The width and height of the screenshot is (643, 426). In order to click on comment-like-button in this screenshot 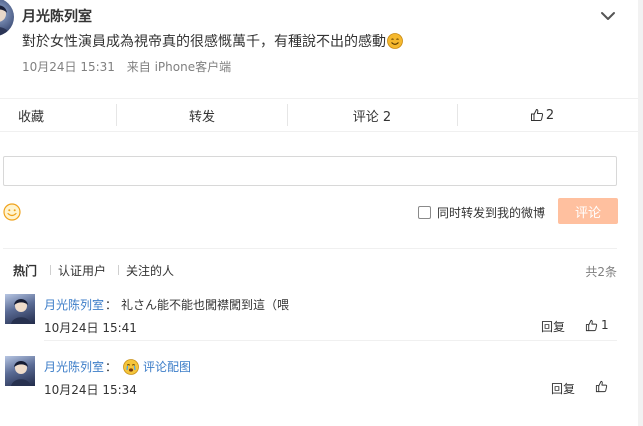, I will do `click(603, 386)`.